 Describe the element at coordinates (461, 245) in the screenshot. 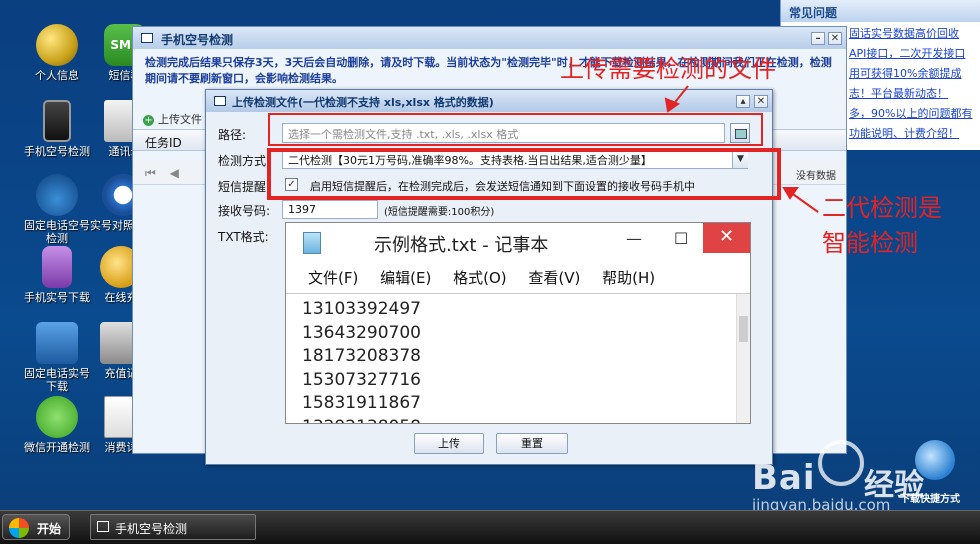

I see `notepad-title: 示例格式.txt - 记事本` at that location.